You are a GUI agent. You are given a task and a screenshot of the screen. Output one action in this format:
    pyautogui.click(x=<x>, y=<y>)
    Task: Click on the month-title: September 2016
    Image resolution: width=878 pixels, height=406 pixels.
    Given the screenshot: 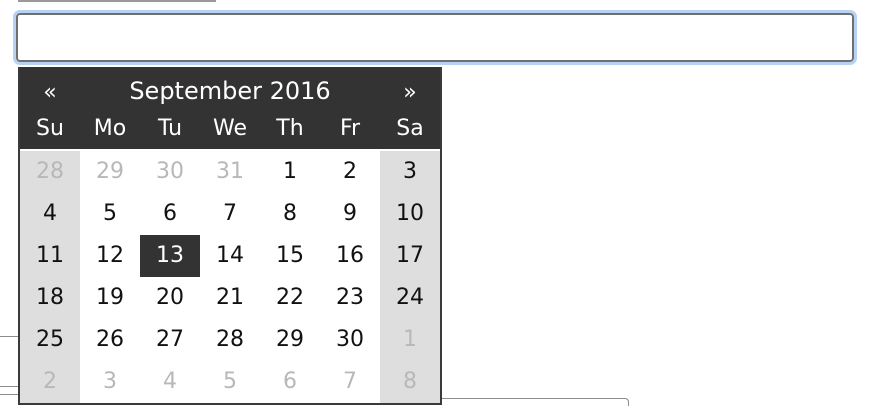 What is the action you would take?
    pyautogui.click(x=230, y=91)
    